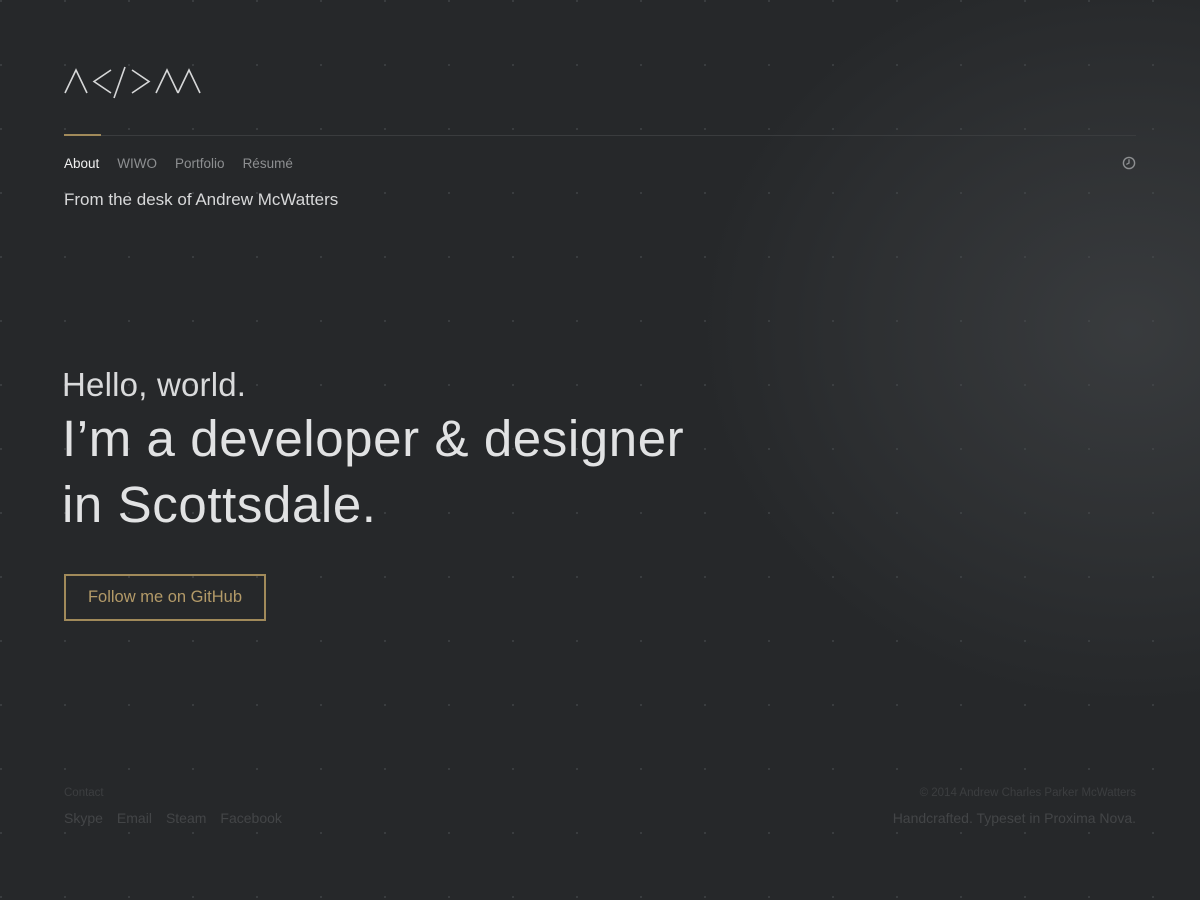  What do you see at coordinates (132, 82) in the screenshot?
I see `acpm-monogram-logo-icon` at bounding box center [132, 82].